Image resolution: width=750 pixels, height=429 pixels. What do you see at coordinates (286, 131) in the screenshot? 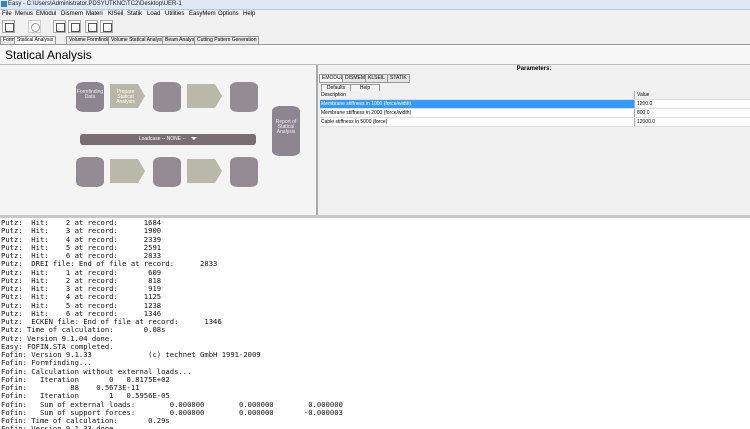
I see `report-node: Report of Statical Analysis` at bounding box center [286, 131].